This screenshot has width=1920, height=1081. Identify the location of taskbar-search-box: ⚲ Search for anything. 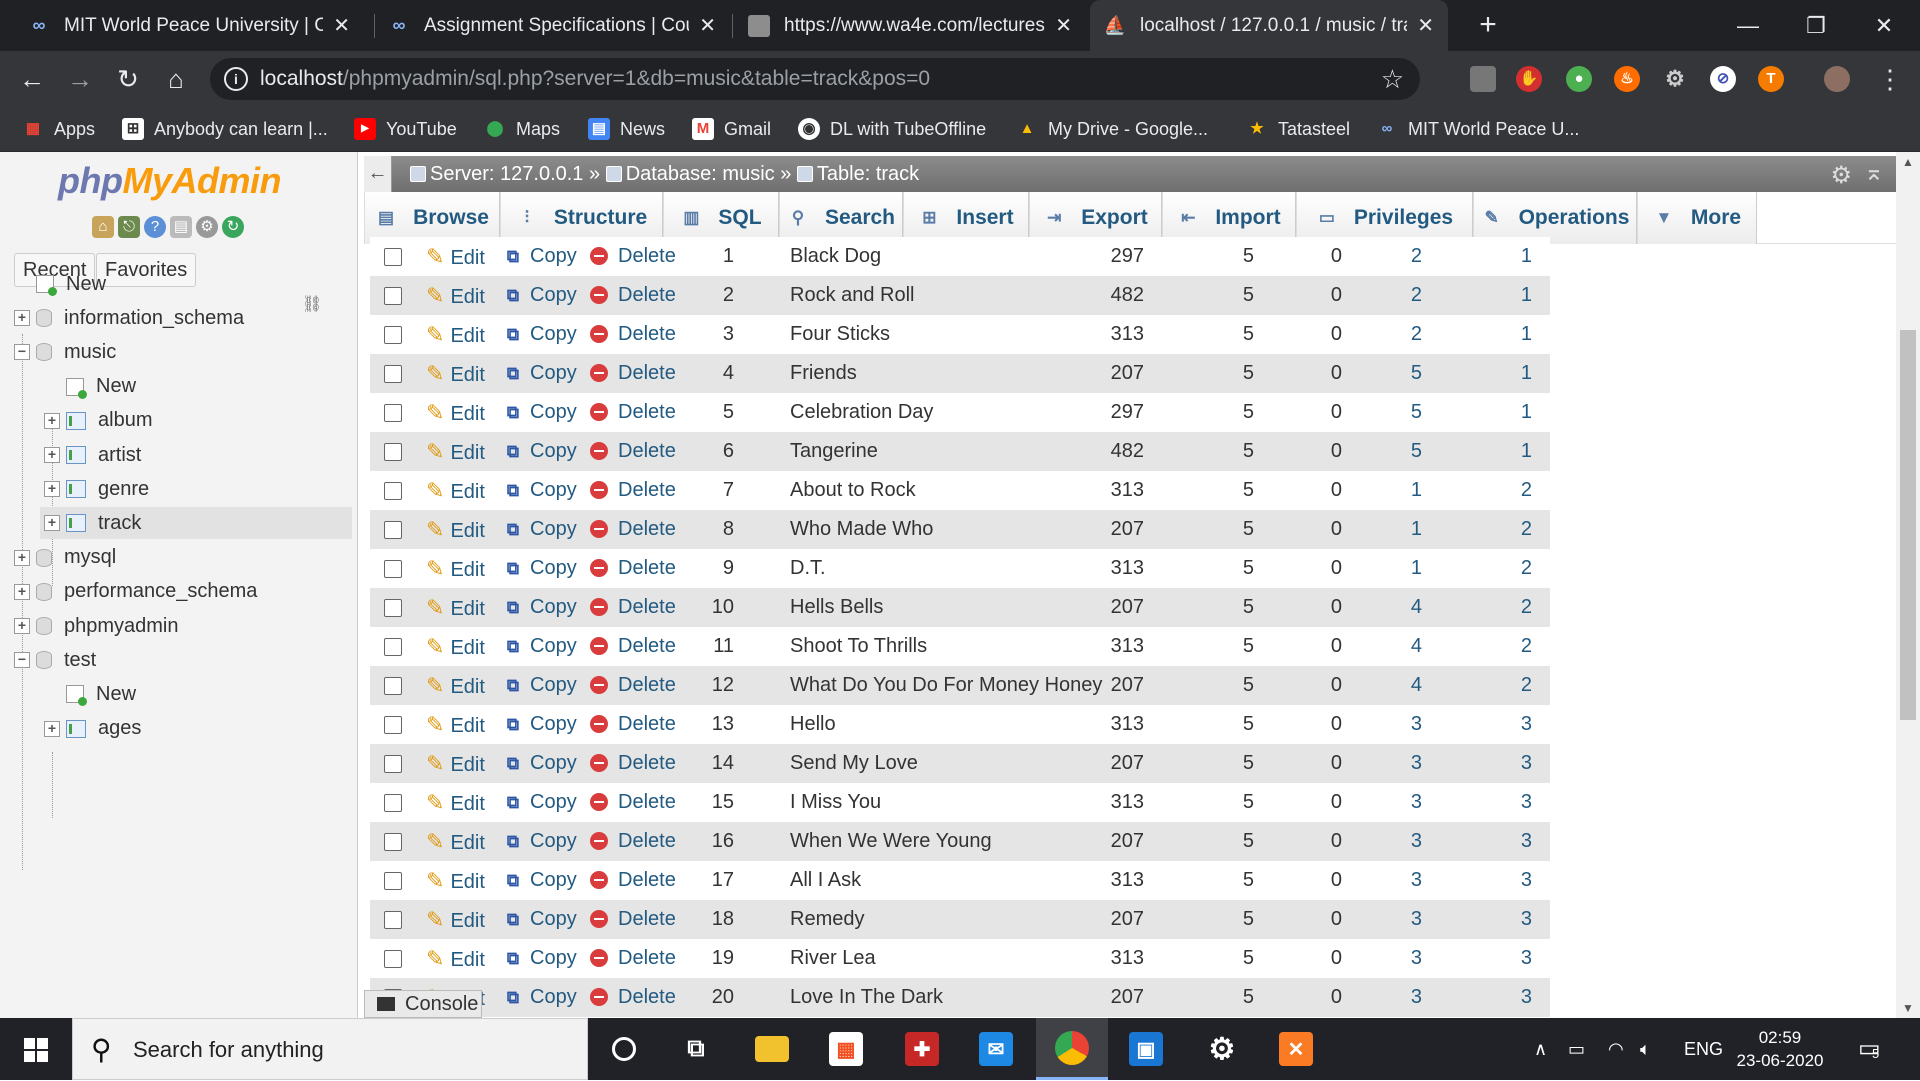
(330, 1049).